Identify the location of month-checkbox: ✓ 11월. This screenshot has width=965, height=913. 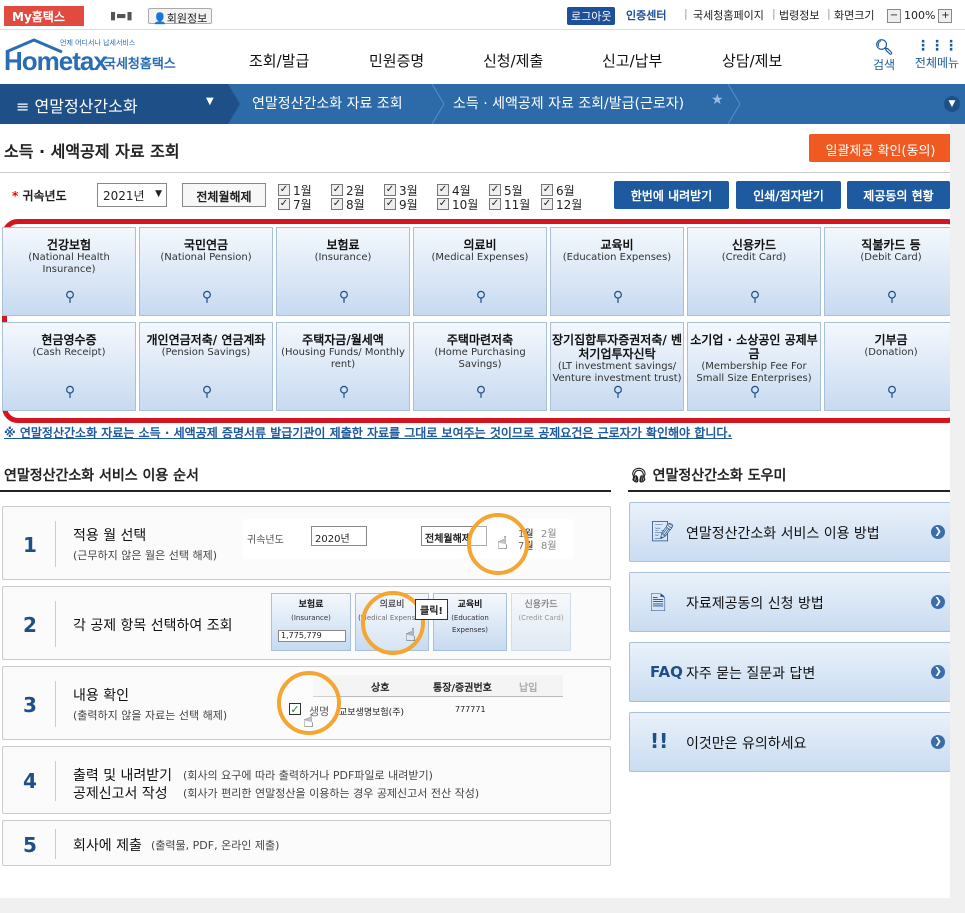
(509, 204).